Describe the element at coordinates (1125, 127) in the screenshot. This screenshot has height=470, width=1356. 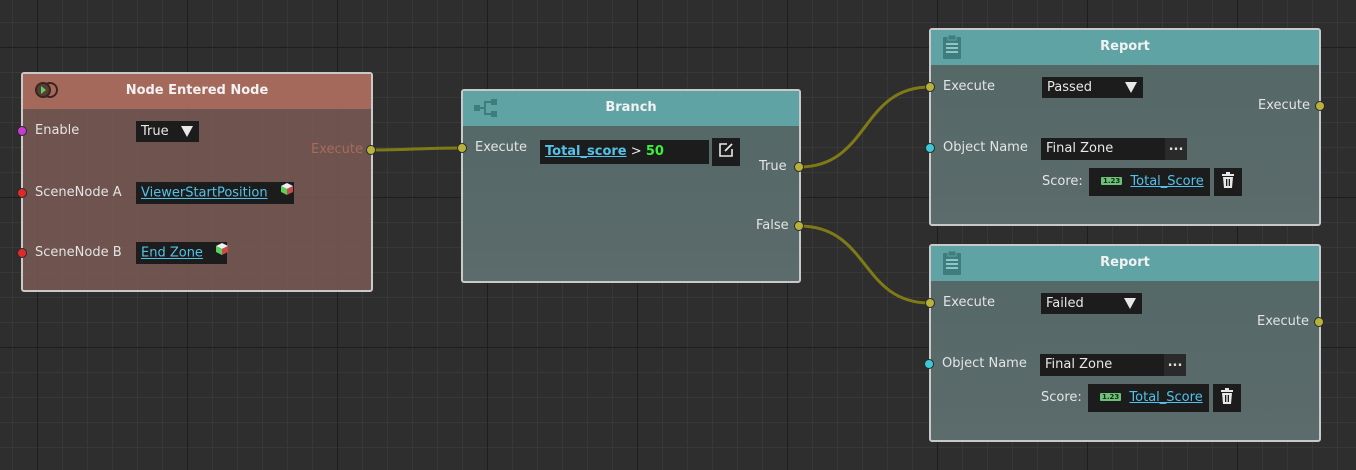
I see `node-report-passed: Report` at that location.